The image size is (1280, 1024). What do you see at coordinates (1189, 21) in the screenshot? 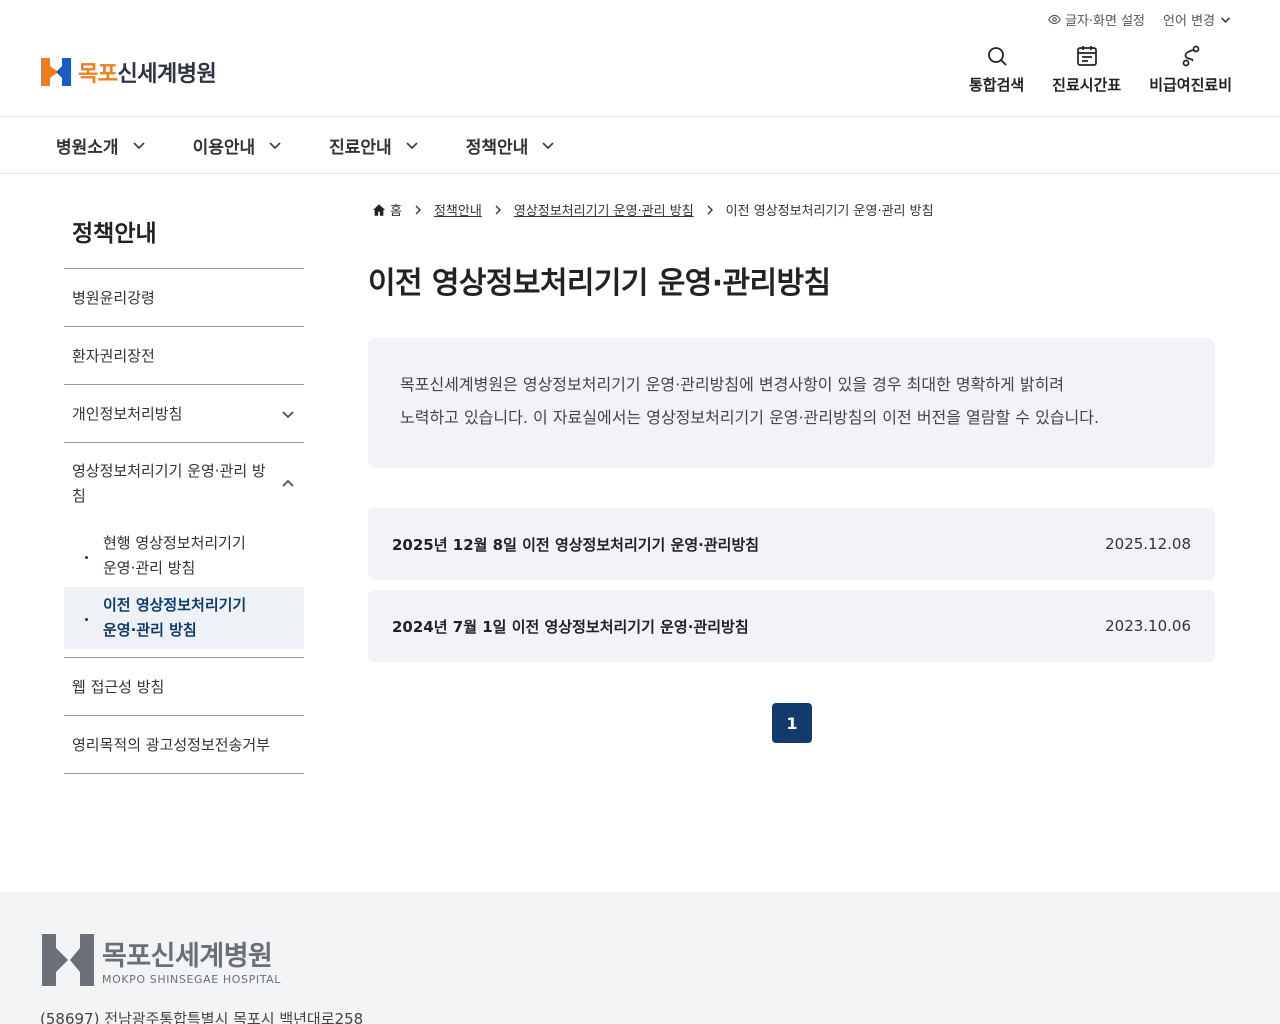
I see `language-label: 언어 변경` at bounding box center [1189, 21].